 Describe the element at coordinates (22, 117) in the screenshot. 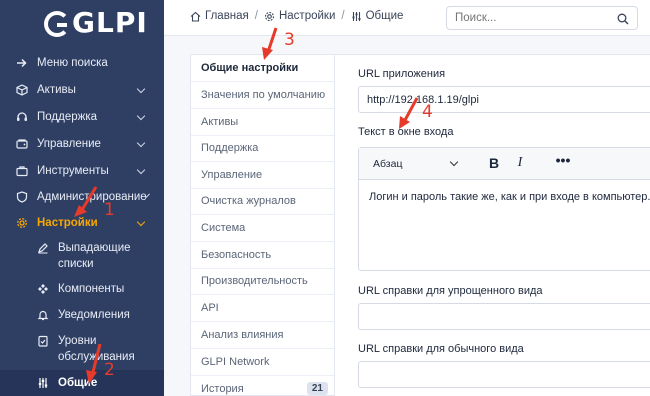

I see `headset-icon` at that location.